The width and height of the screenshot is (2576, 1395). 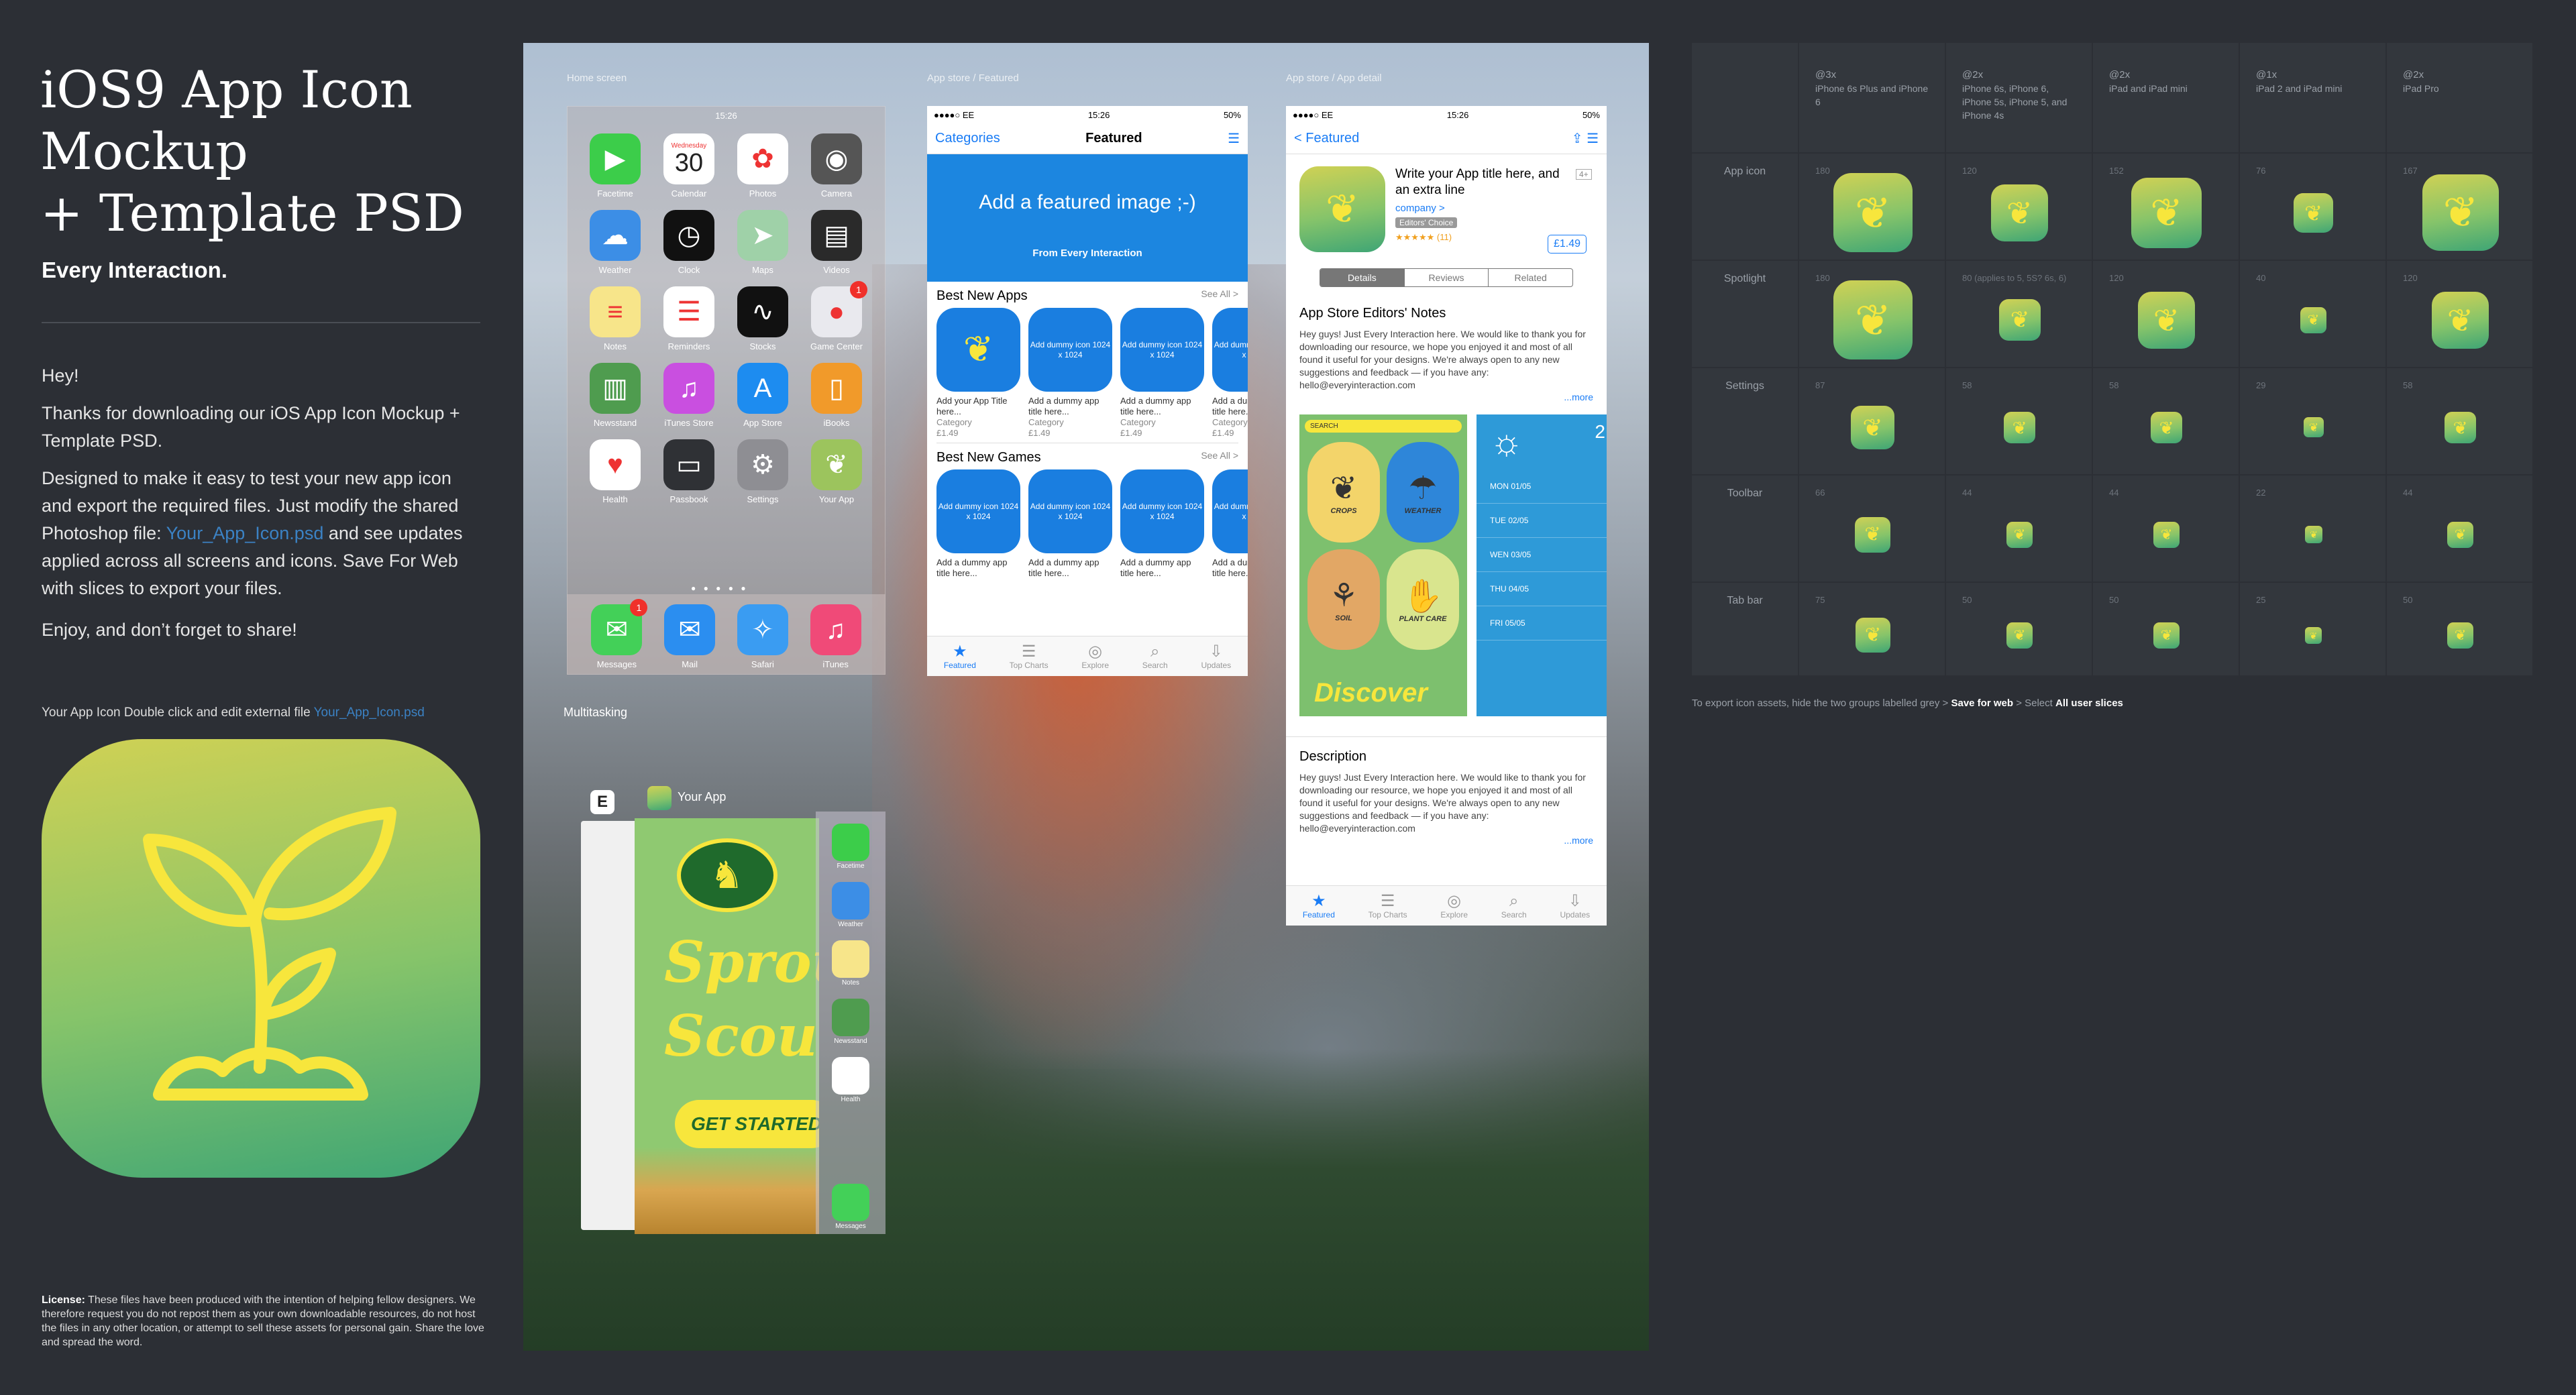 What do you see at coordinates (727, 1026) in the screenshot?
I see `your-app-card: ♞ Sprou Scout GET STARTED` at bounding box center [727, 1026].